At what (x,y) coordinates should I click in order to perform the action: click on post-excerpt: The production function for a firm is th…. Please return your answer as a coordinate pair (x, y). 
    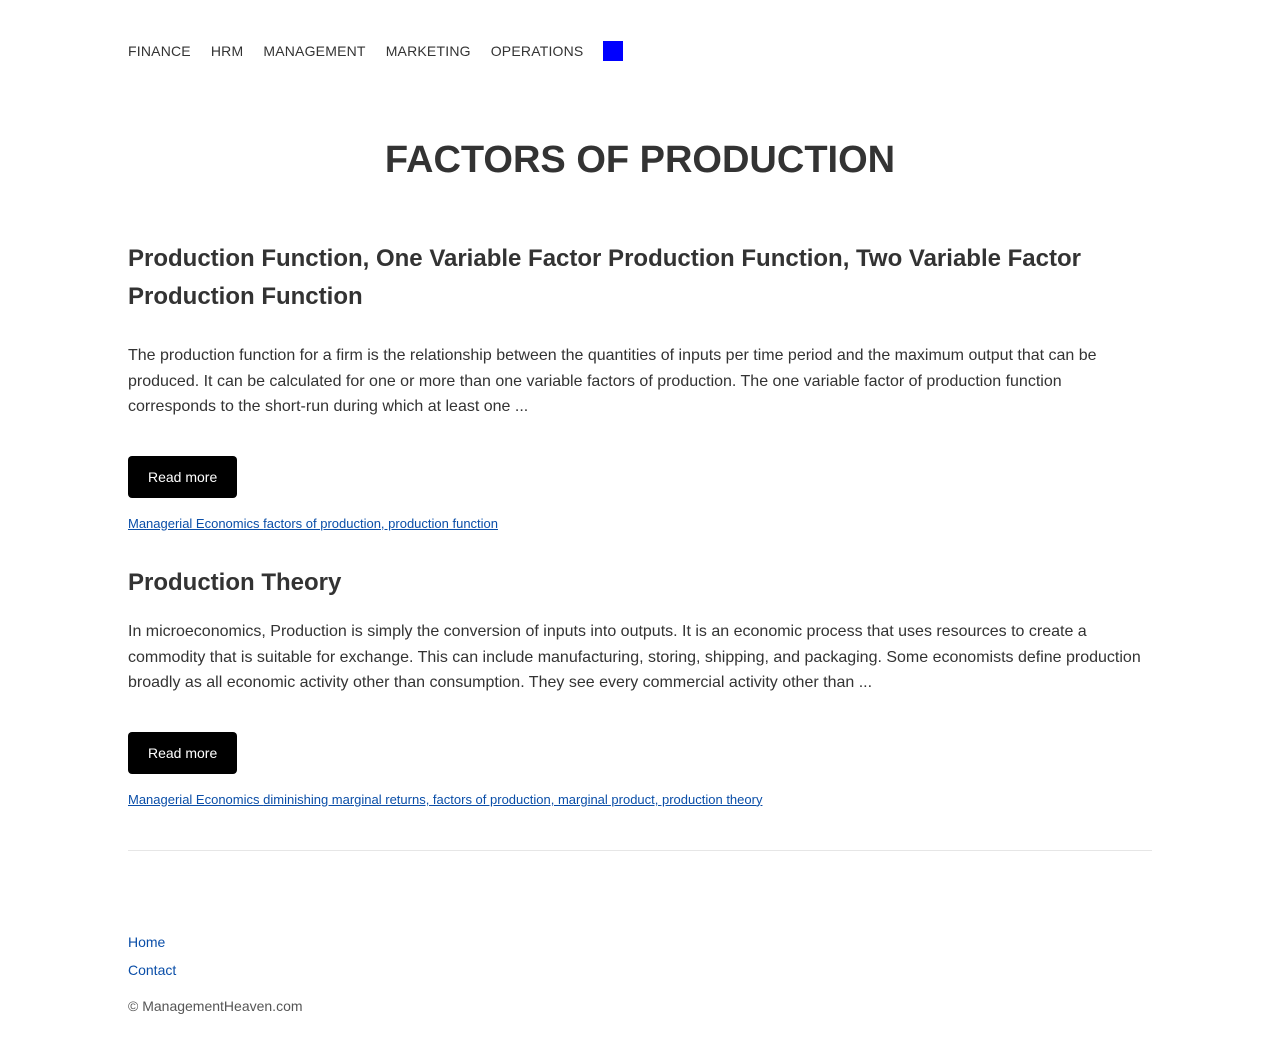
    Looking at the image, I should click on (612, 381).